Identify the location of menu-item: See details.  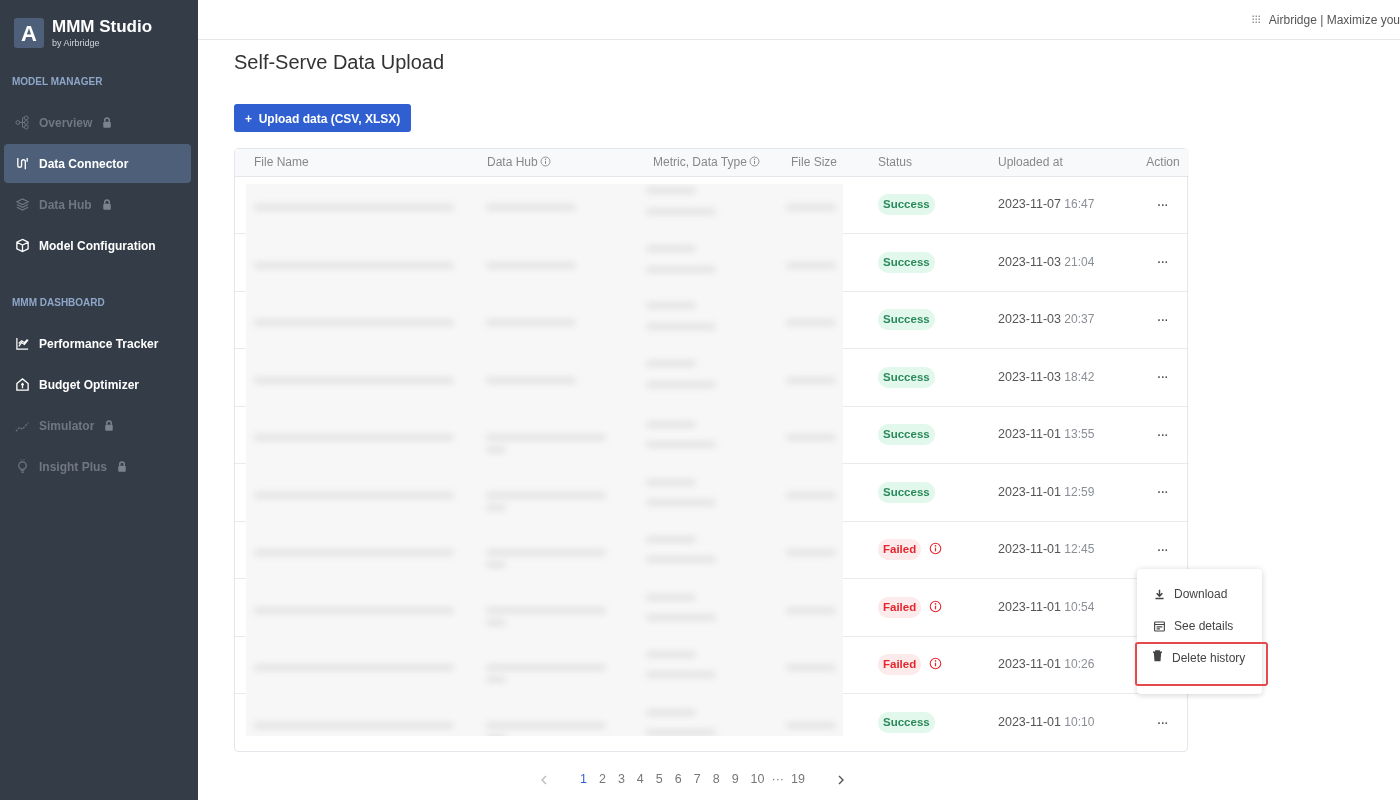
(1199, 626).